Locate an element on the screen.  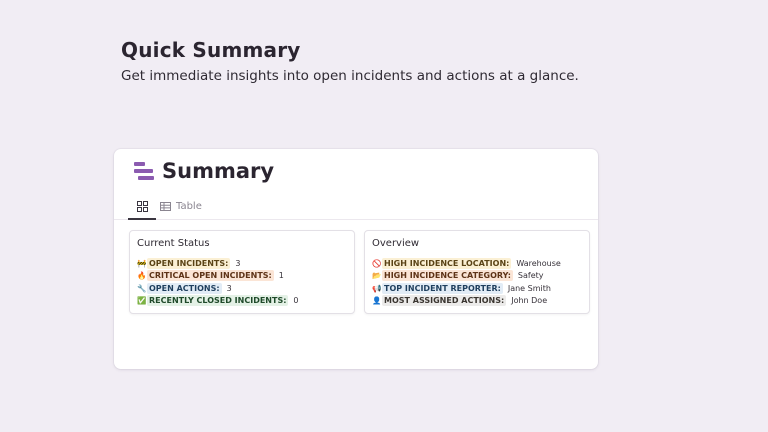
panel-title: Overview is located at coordinates (396, 243).